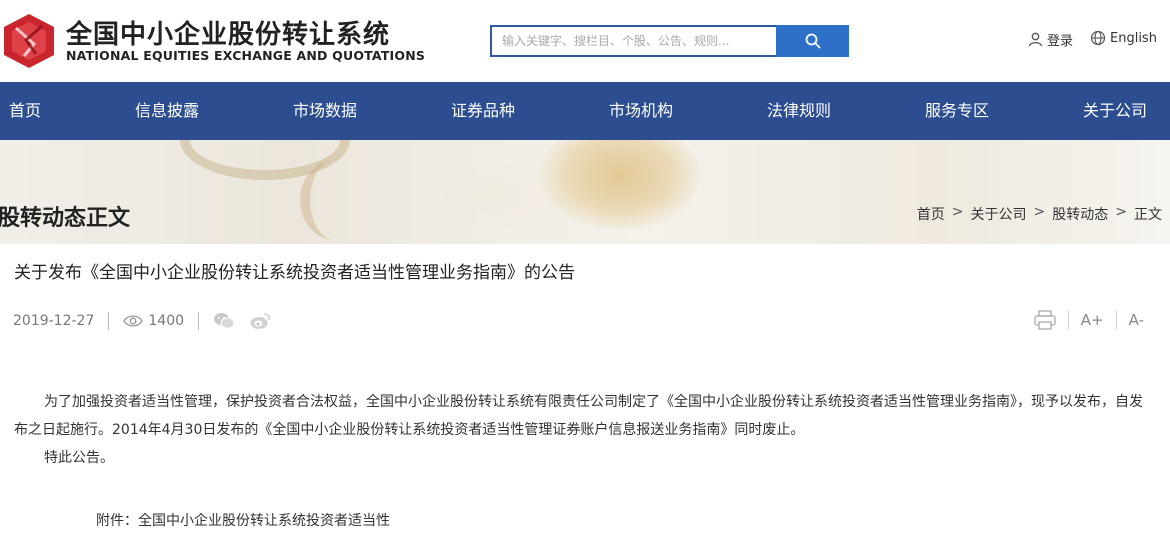 Image resolution: width=1170 pixels, height=545 pixels. Describe the element at coordinates (79, 458) in the screenshot. I see `article-paragraph: 特此公告。` at that location.